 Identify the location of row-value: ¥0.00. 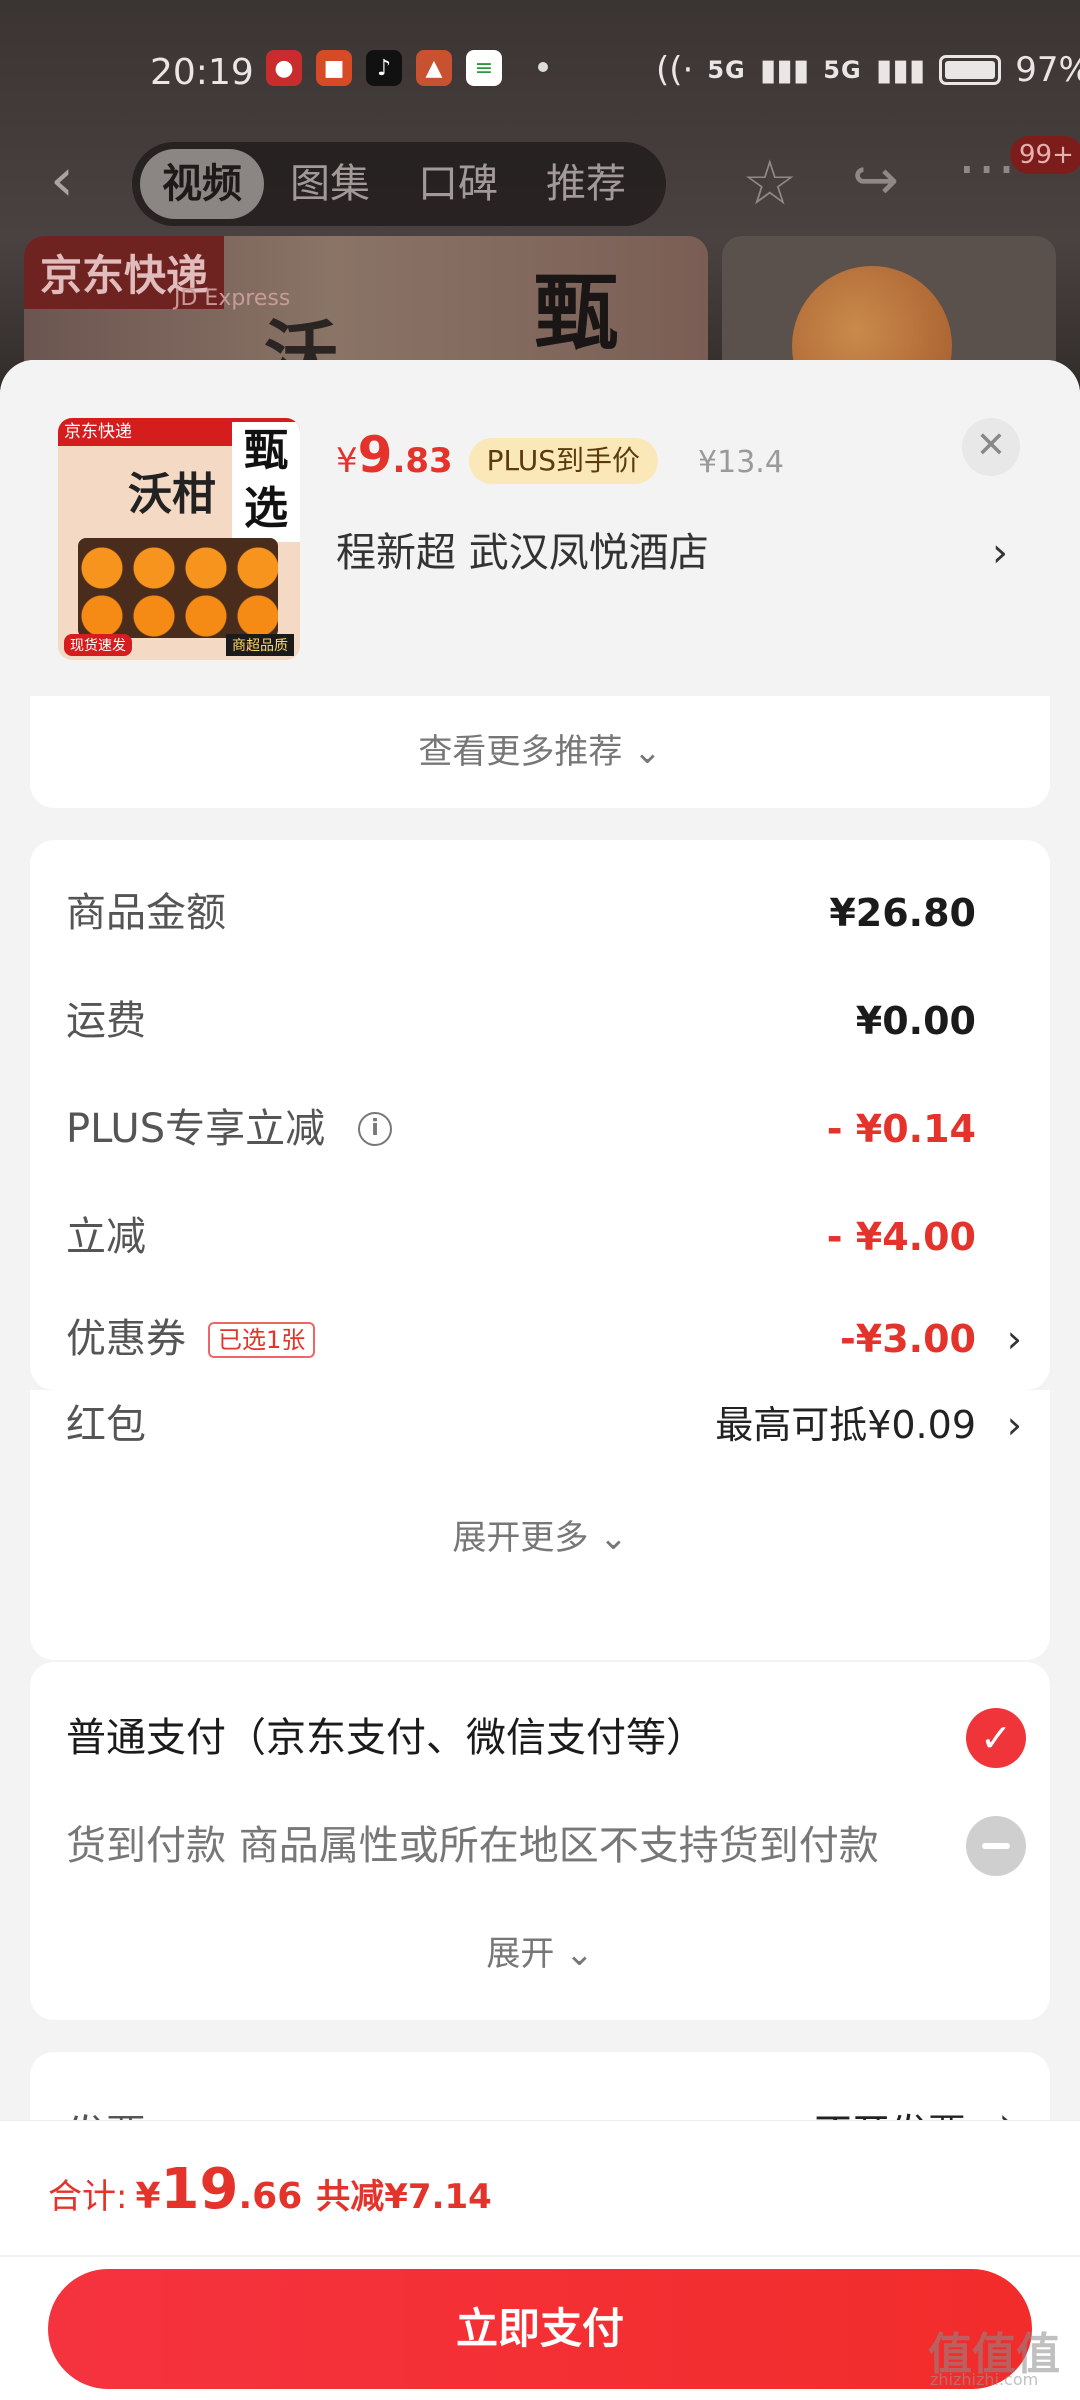
(915, 1021).